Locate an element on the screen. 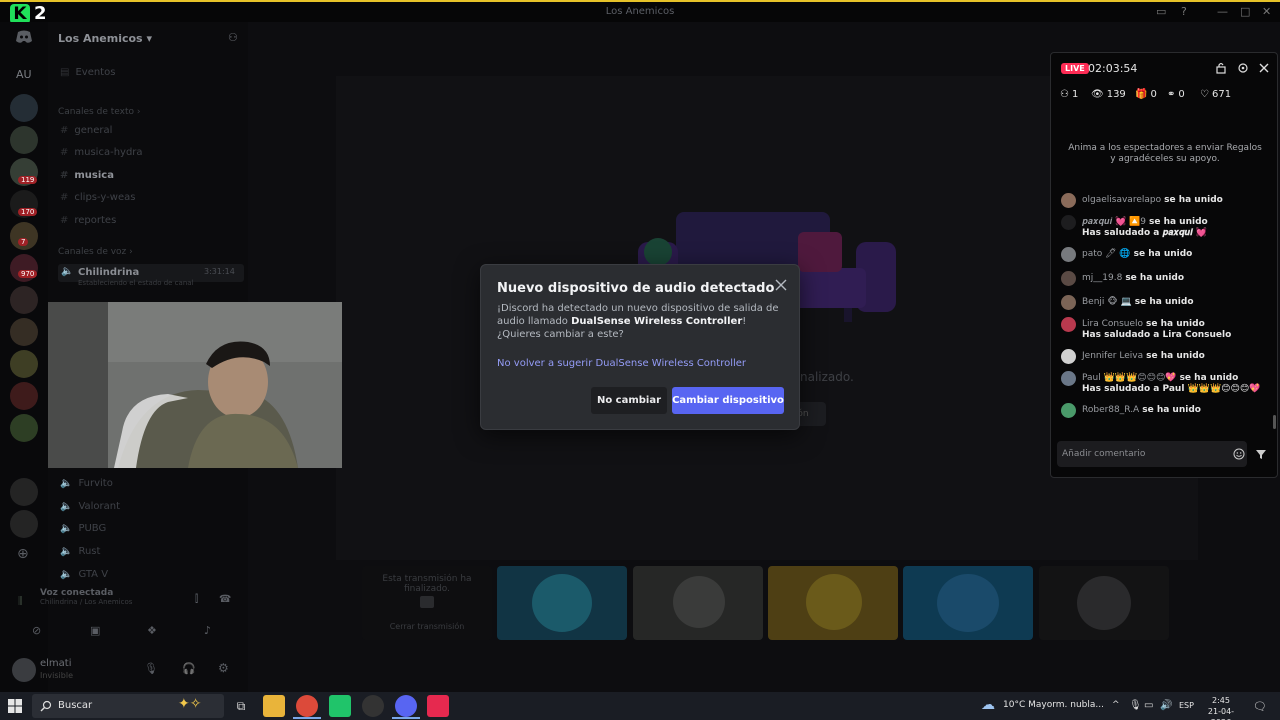  add-server-icon: ⊕ is located at coordinates (23, 554).